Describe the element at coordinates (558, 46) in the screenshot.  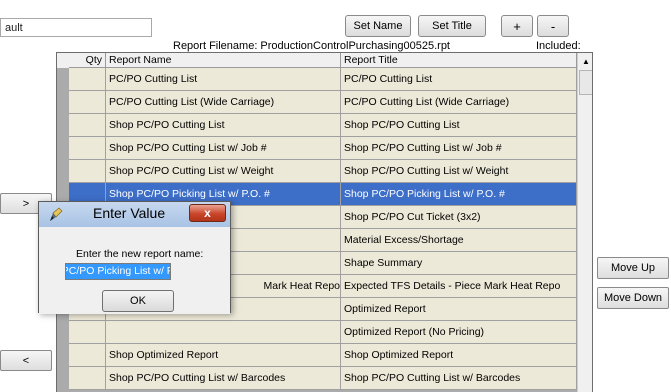
I see `included-label: Included:` at that location.